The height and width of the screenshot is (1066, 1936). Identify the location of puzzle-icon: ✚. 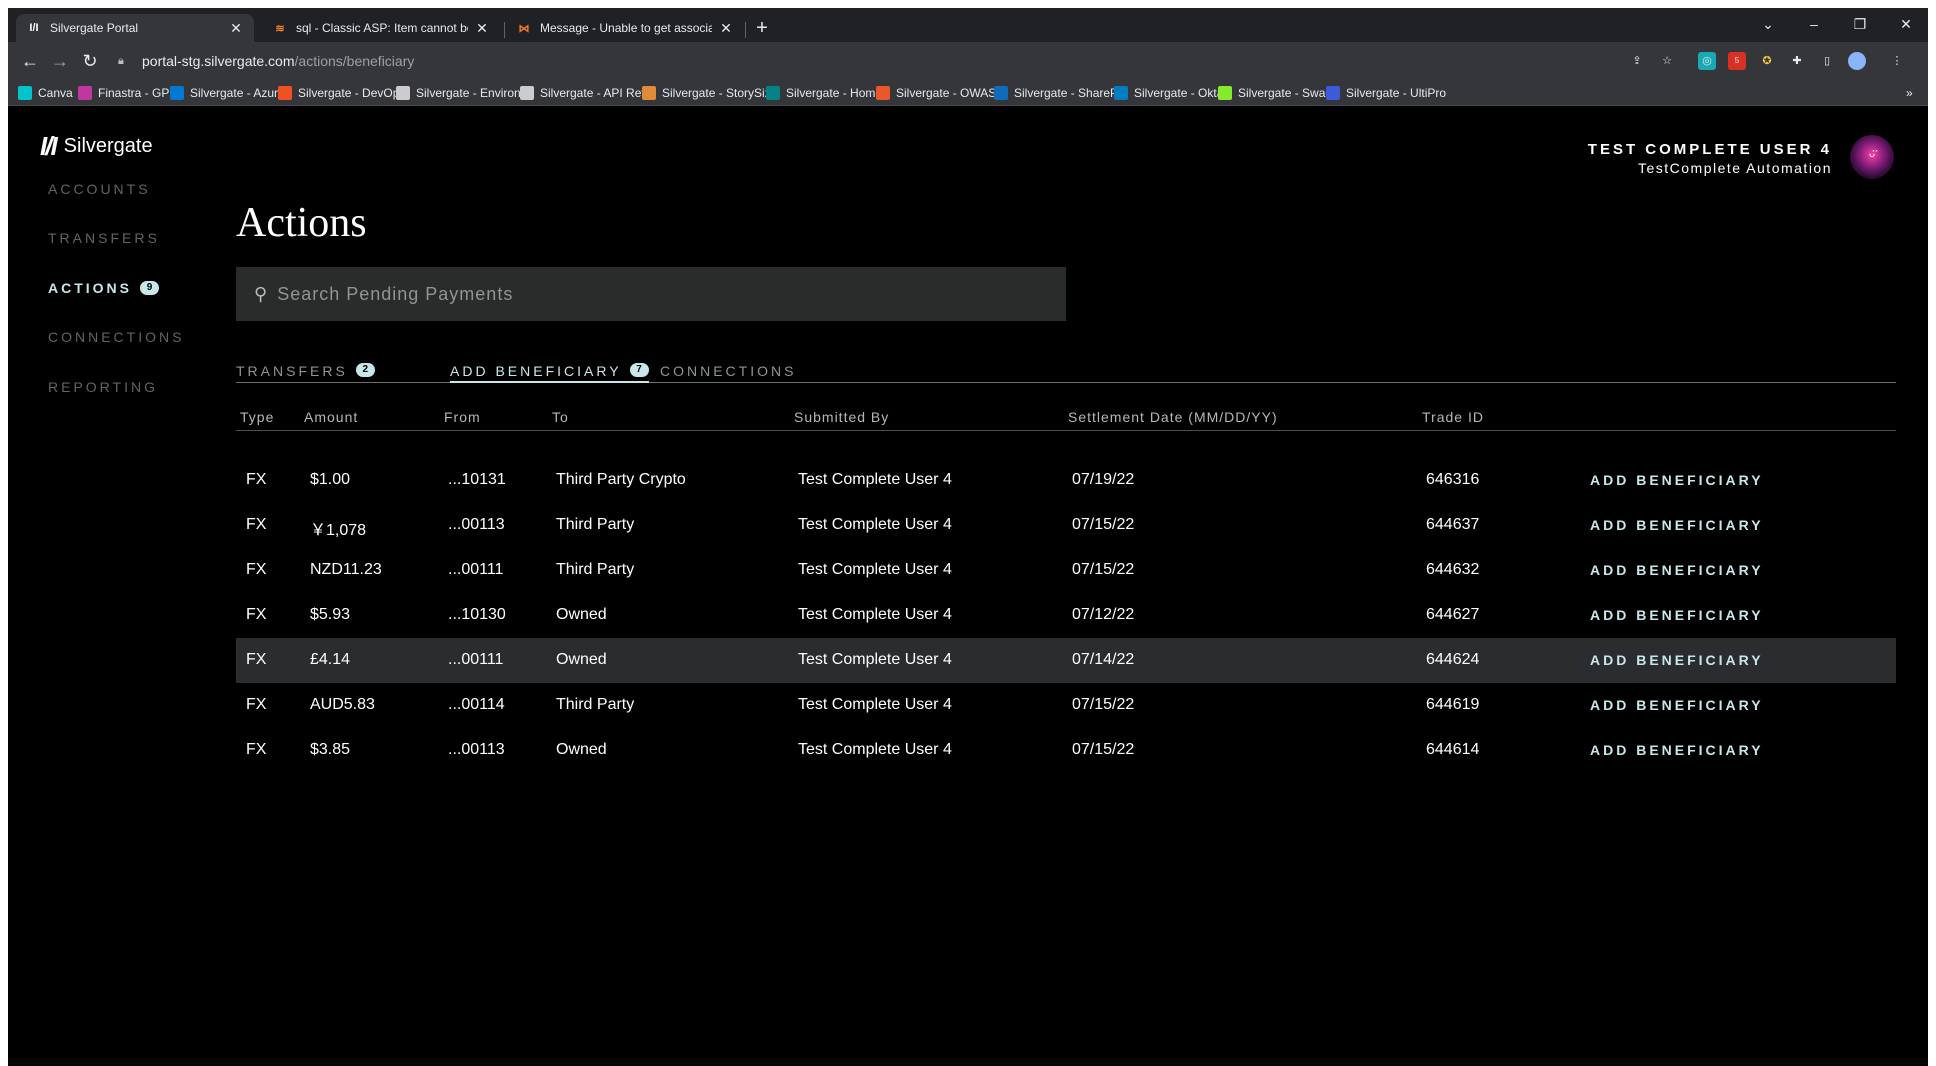
(1797, 61).